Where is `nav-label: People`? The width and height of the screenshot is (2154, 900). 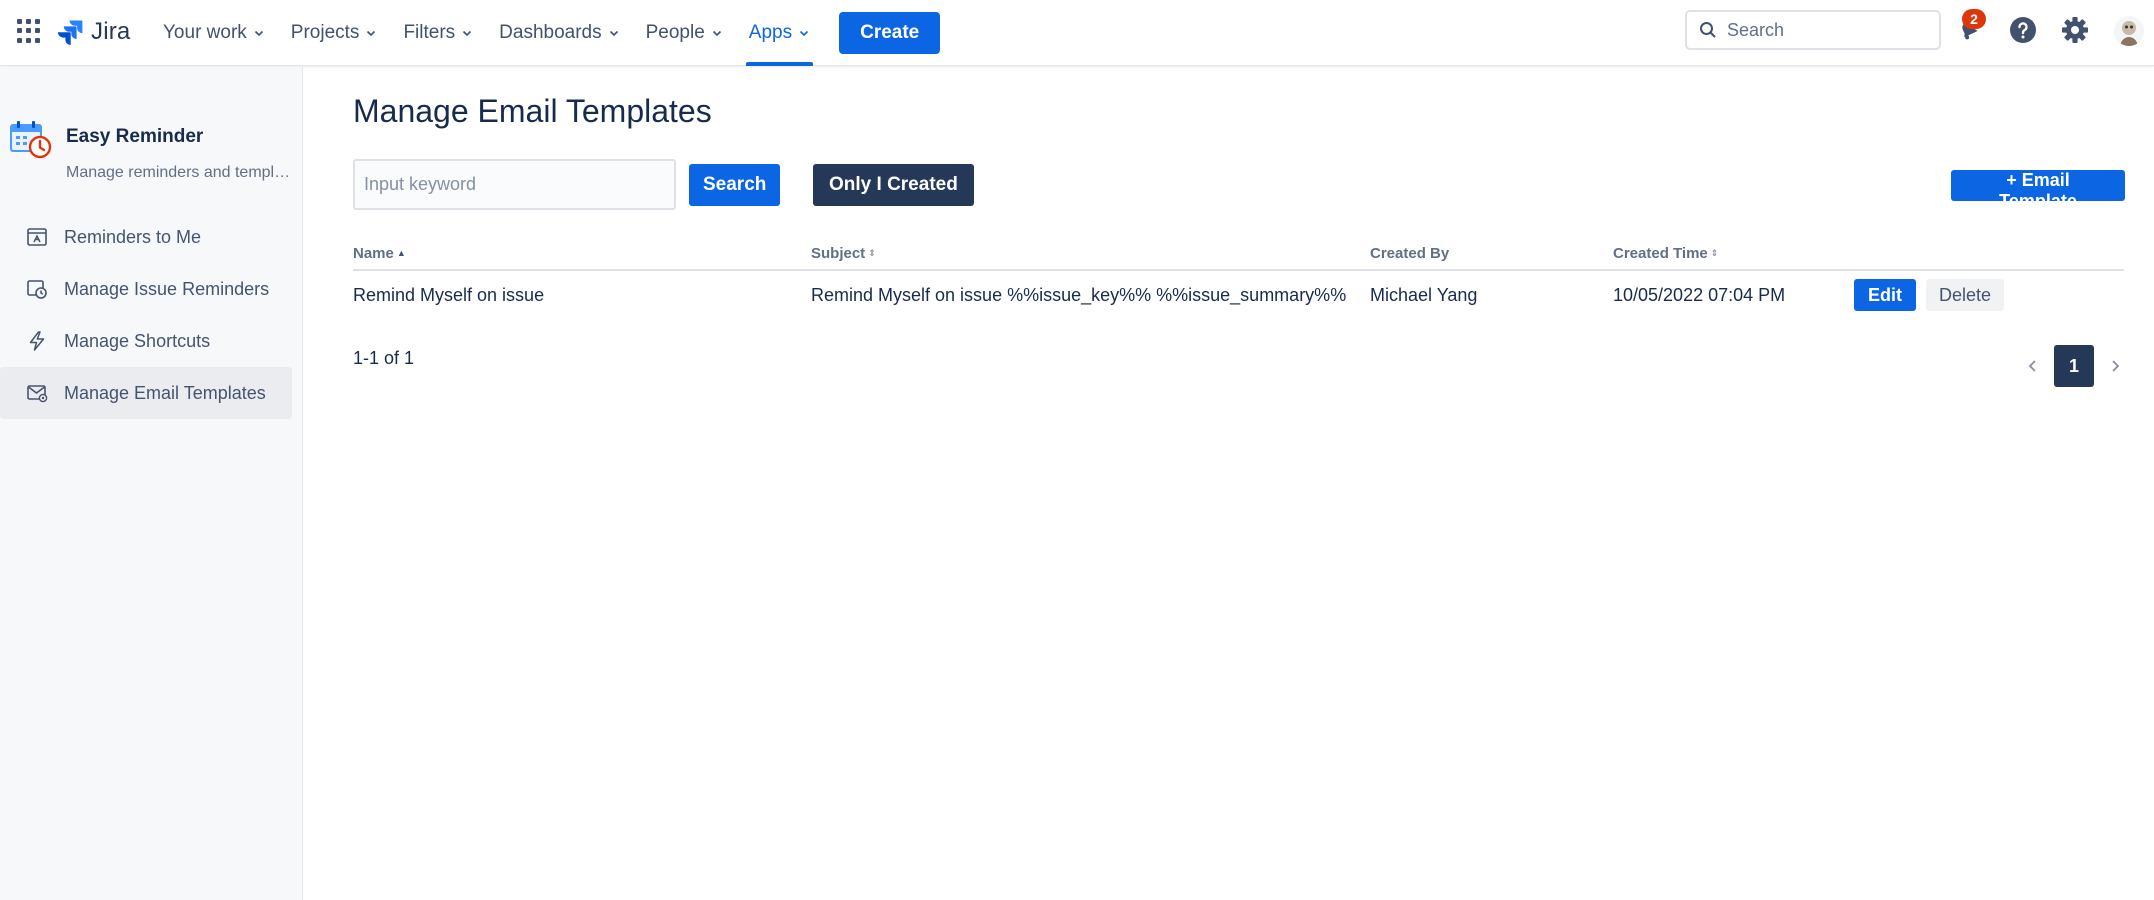
nav-label: People is located at coordinates (675, 32).